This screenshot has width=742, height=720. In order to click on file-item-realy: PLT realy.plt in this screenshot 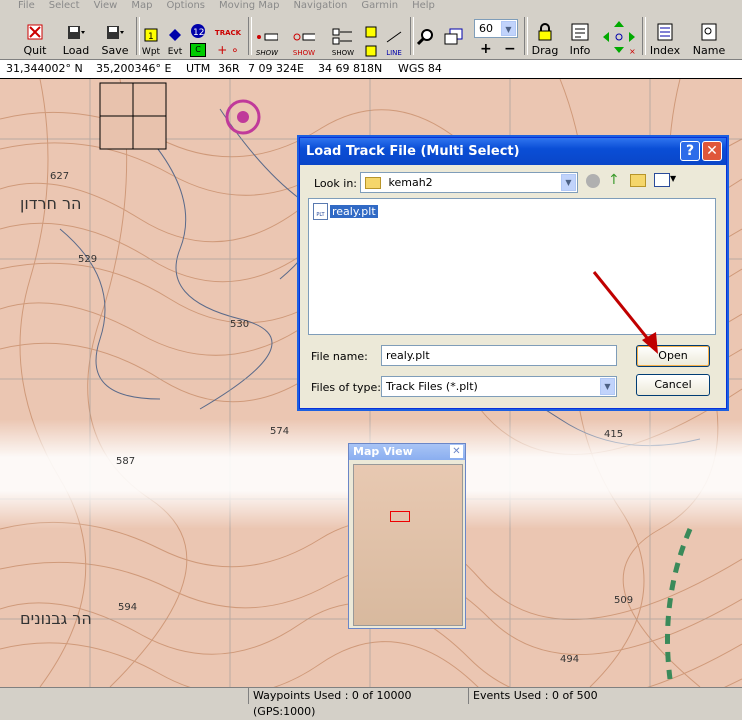, I will do `click(345, 211)`.